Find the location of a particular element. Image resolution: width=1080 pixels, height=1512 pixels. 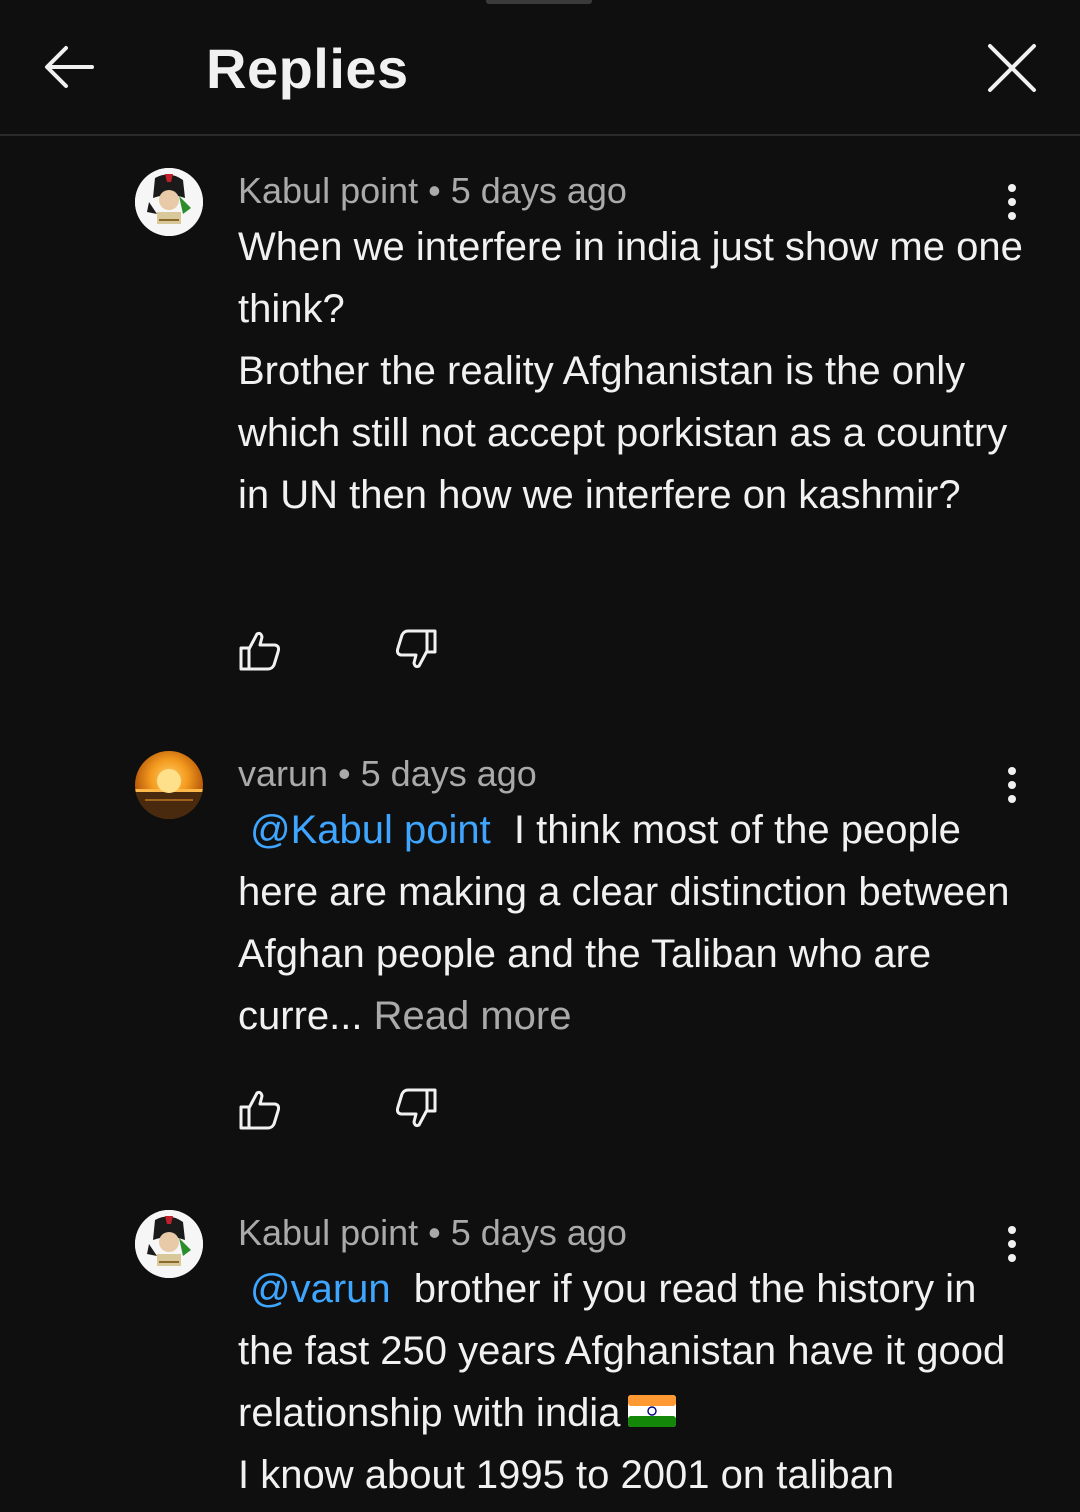

page-title: Replies is located at coordinates (307, 68).